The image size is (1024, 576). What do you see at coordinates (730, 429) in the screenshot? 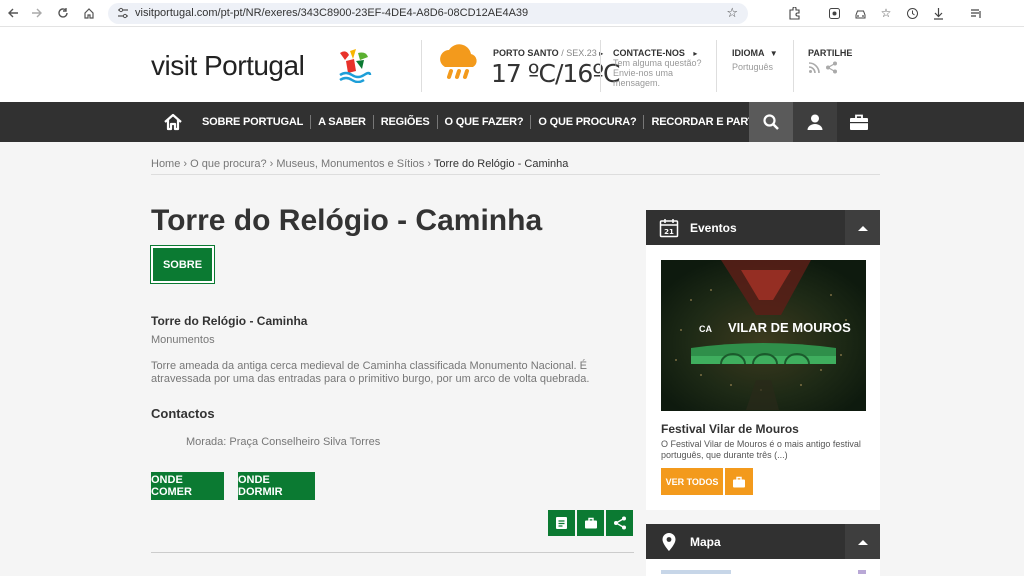
I see `event-title: Festival Vilar de Mouros` at bounding box center [730, 429].